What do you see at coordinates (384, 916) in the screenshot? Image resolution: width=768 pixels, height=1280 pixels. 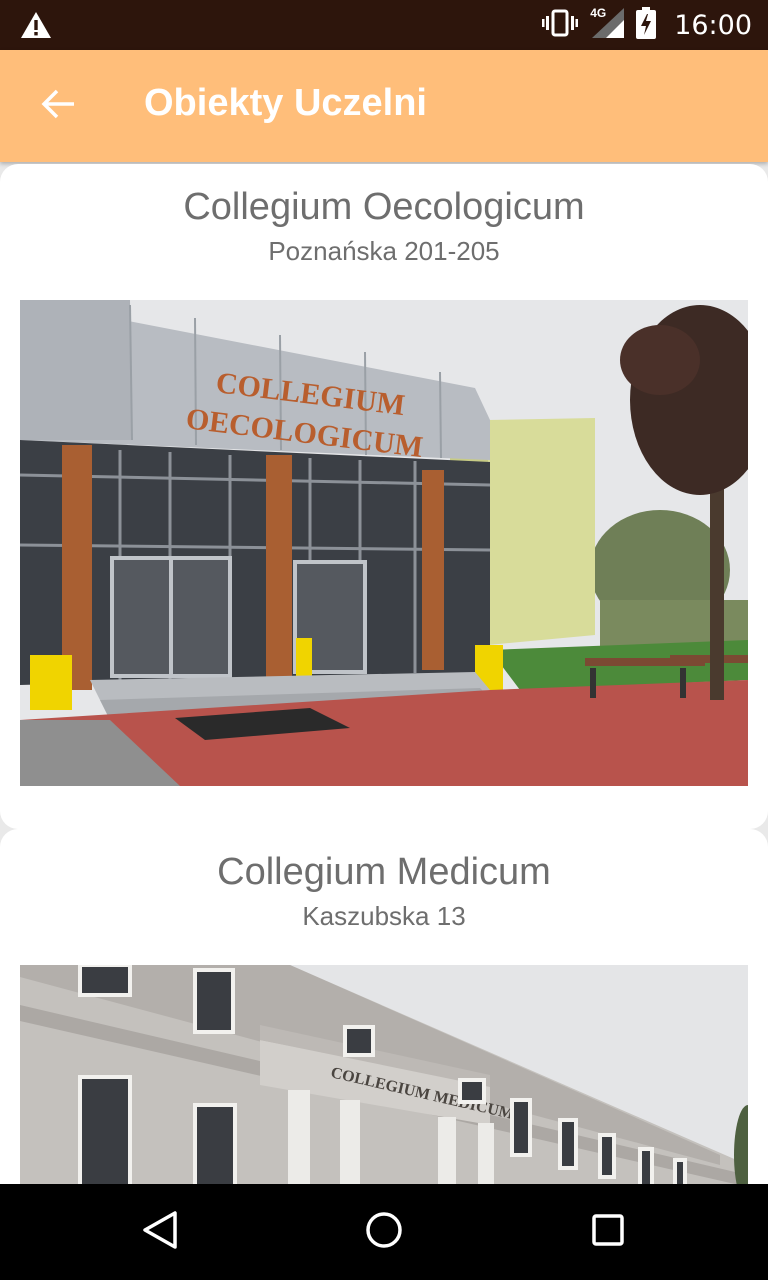 I see `building-address: Kaszubska 13` at bounding box center [384, 916].